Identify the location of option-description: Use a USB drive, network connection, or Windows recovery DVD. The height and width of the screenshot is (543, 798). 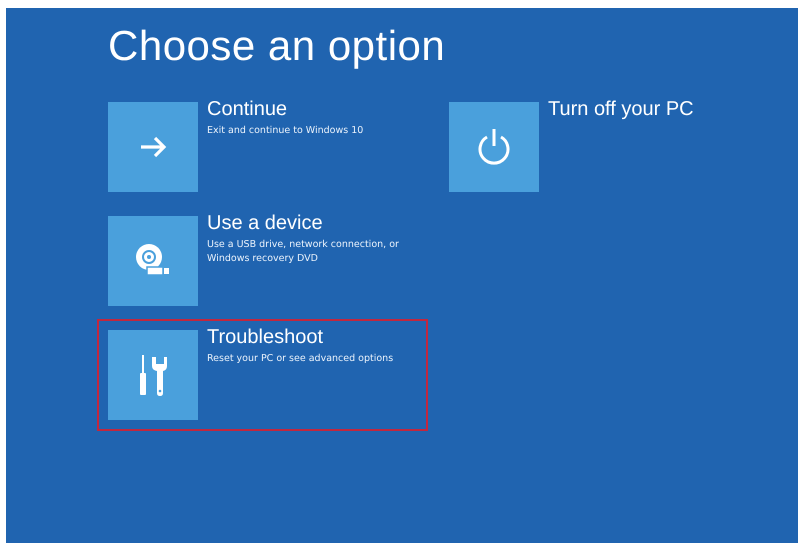
(303, 252).